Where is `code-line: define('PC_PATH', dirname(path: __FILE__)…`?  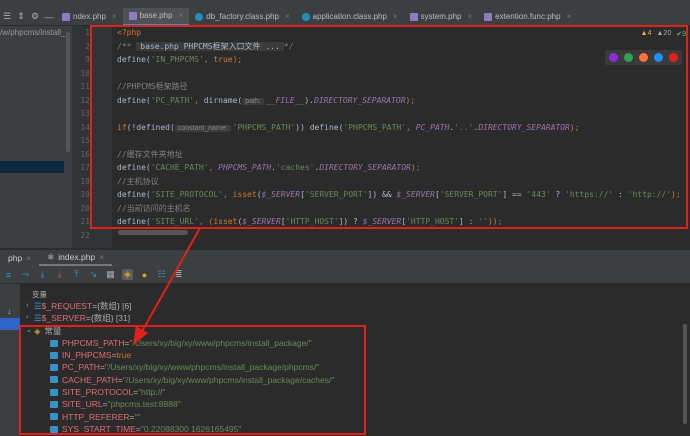 code-line: define('PC_PATH', dirname(path: __FILE__)… is located at coordinates (401, 101).